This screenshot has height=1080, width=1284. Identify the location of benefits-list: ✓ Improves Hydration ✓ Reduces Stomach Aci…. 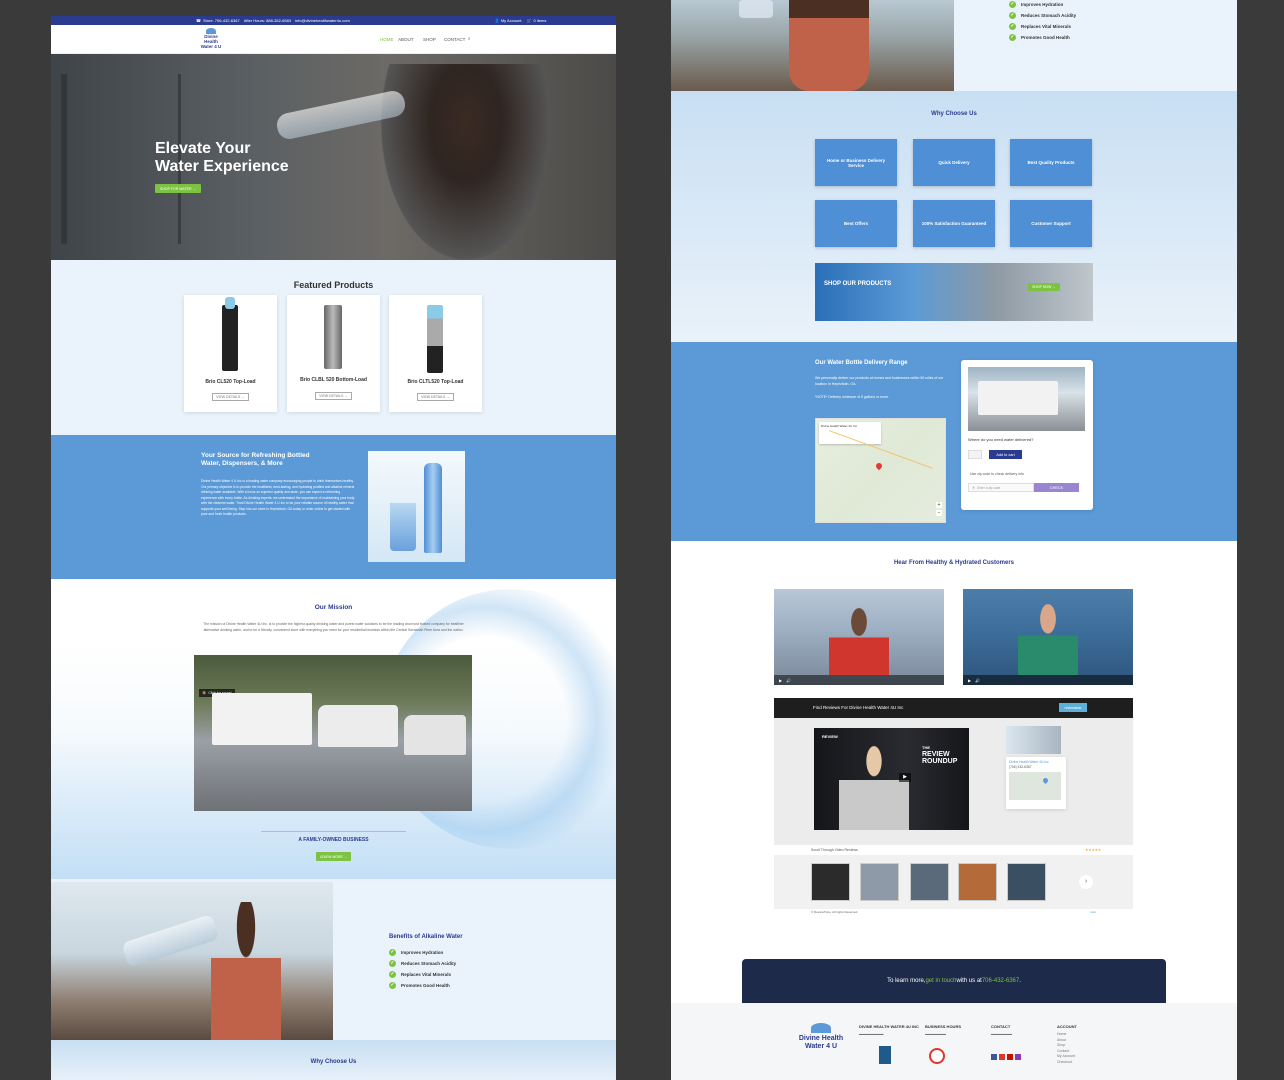
(422, 969).